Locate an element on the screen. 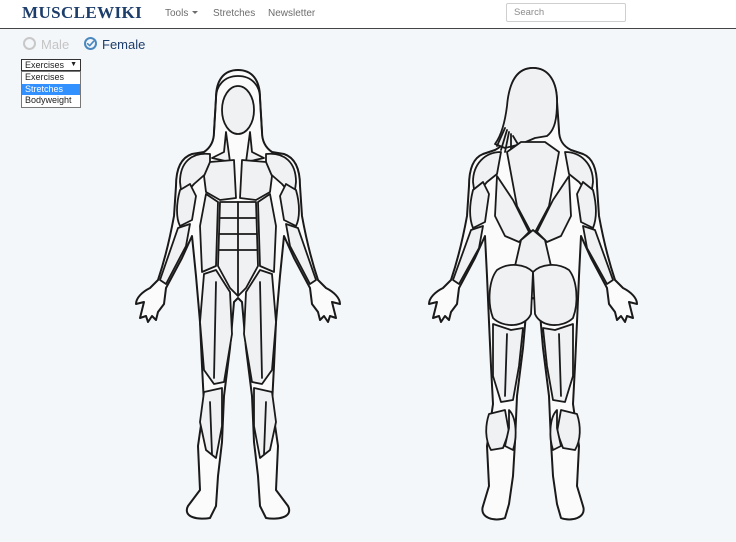 This screenshot has height=542, width=736. dropdown-option-bodyweight: Bodyweight is located at coordinates (51, 101).